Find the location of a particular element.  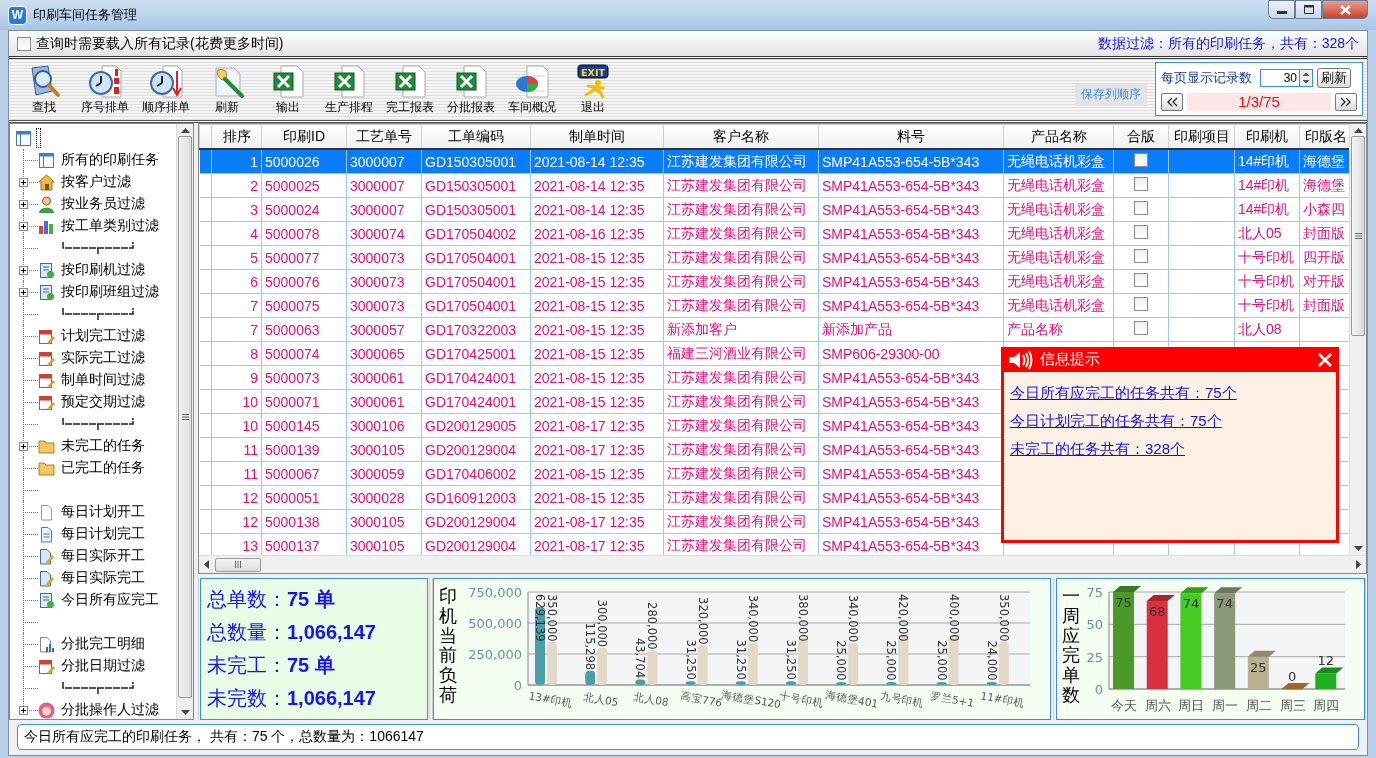

toolbar-button: EXIT 退出 is located at coordinates (592, 89).